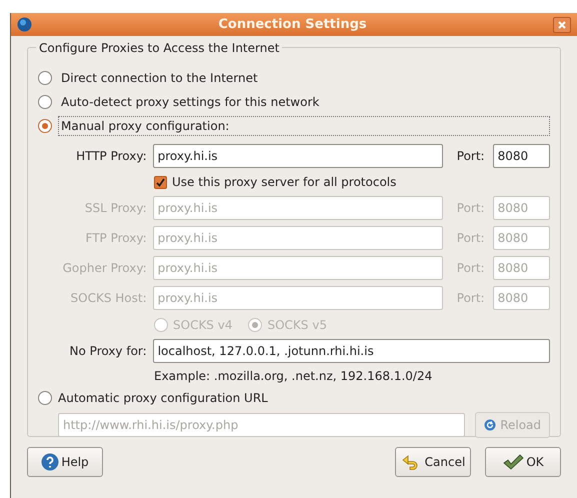 The width and height of the screenshot is (577, 498). What do you see at coordinates (202, 325) in the screenshot?
I see `radio-label: SOCKS v4` at bounding box center [202, 325].